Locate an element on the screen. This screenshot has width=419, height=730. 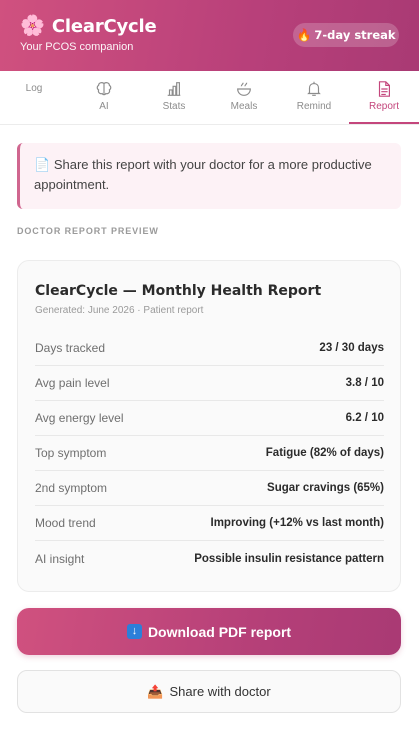
download-arrow-icon: ↓ is located at coordinates (134, 631).